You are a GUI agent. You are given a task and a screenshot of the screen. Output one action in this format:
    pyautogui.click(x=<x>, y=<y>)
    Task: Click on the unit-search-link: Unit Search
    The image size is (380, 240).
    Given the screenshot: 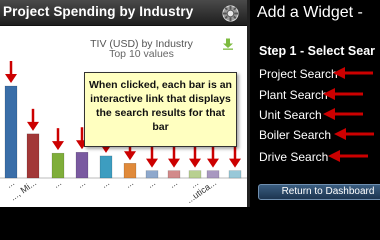 What is the action you would take?
    pyautogui.click(x=290, y=115)
    